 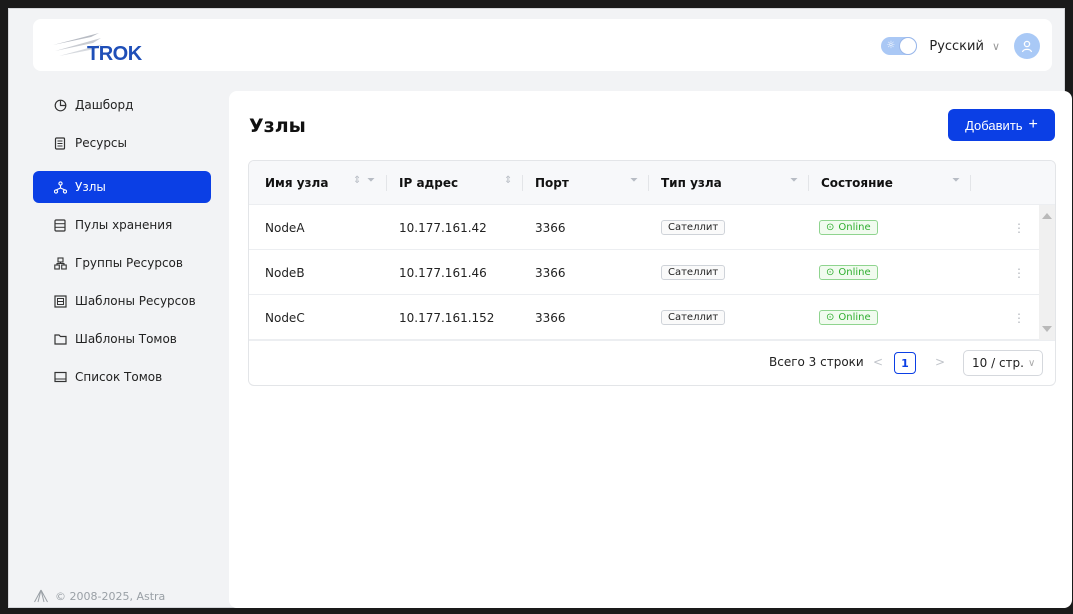 What do you see at coordinates (1047, 329) in the screenshot?
I see `scroll-down-arrow-icon` at bounding box center [1047, 329].